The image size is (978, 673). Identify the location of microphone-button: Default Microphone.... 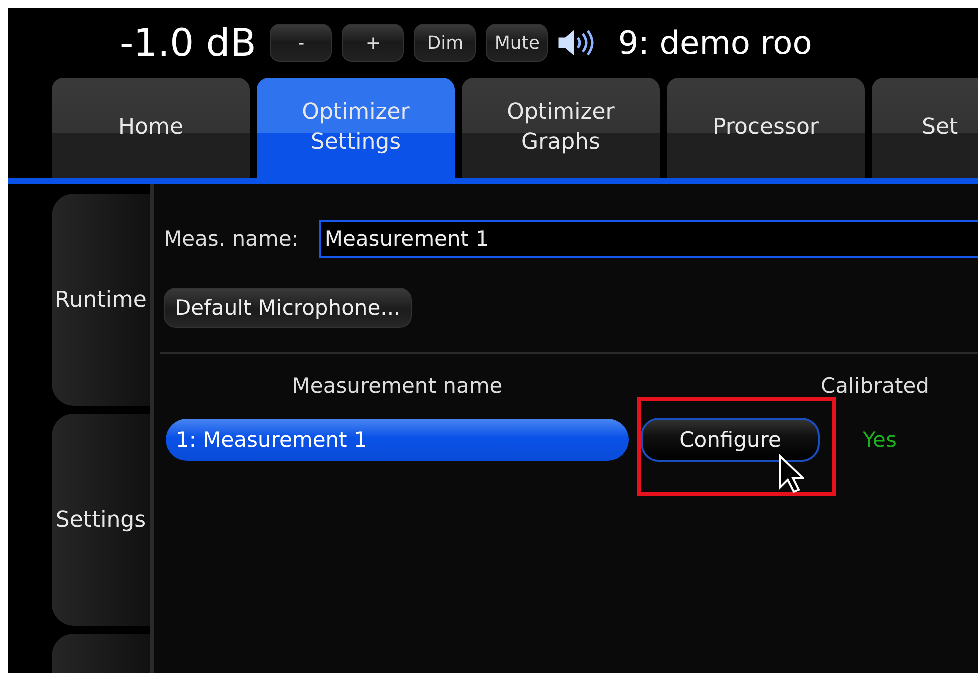
(288, 308).